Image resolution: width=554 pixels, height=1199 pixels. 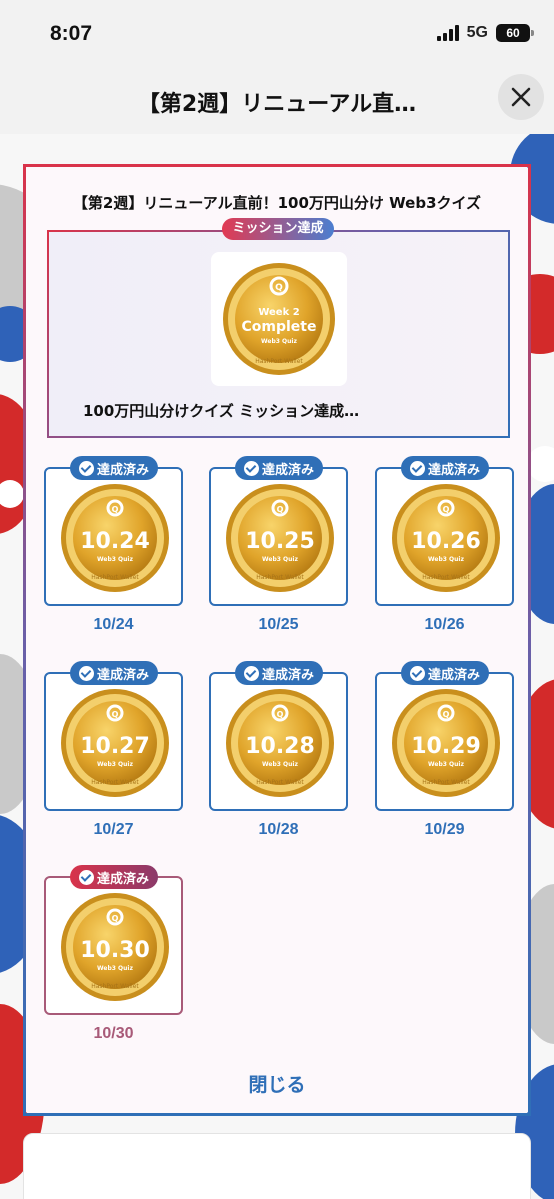 I want to click on badge-card: 達成済み Q 10.27 Web3 Quiz HashPort Wallet, so click(x=113, y=736).